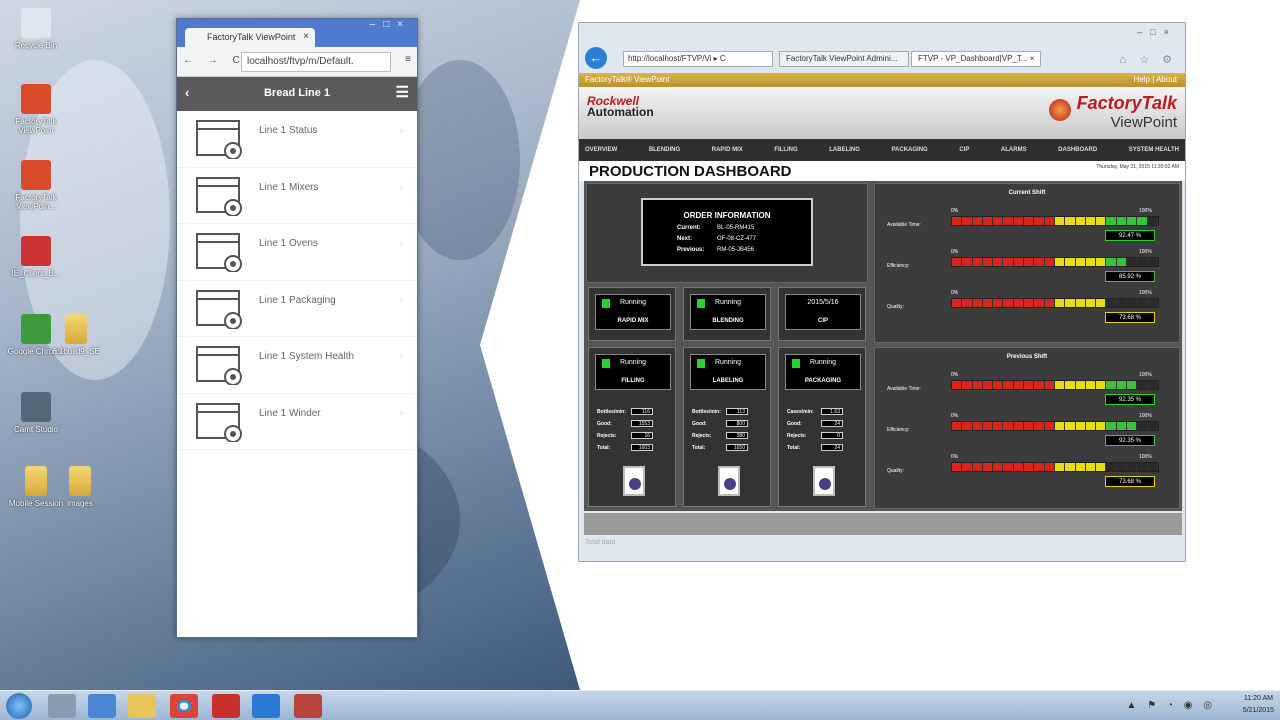 The image size is (1280, 720). What do you see at coordinates (601, 150) in the screenshot?
I see `nav-link-overview: OVERVIEW` at bounding box center [601, 150].